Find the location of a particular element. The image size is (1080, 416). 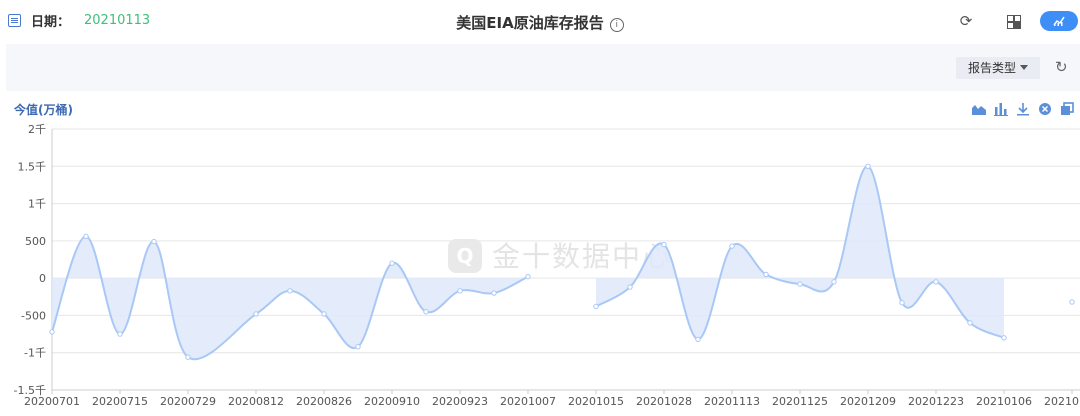

y-axis-unit-label: 今值(万桶) is located at coordinates (43, 110).